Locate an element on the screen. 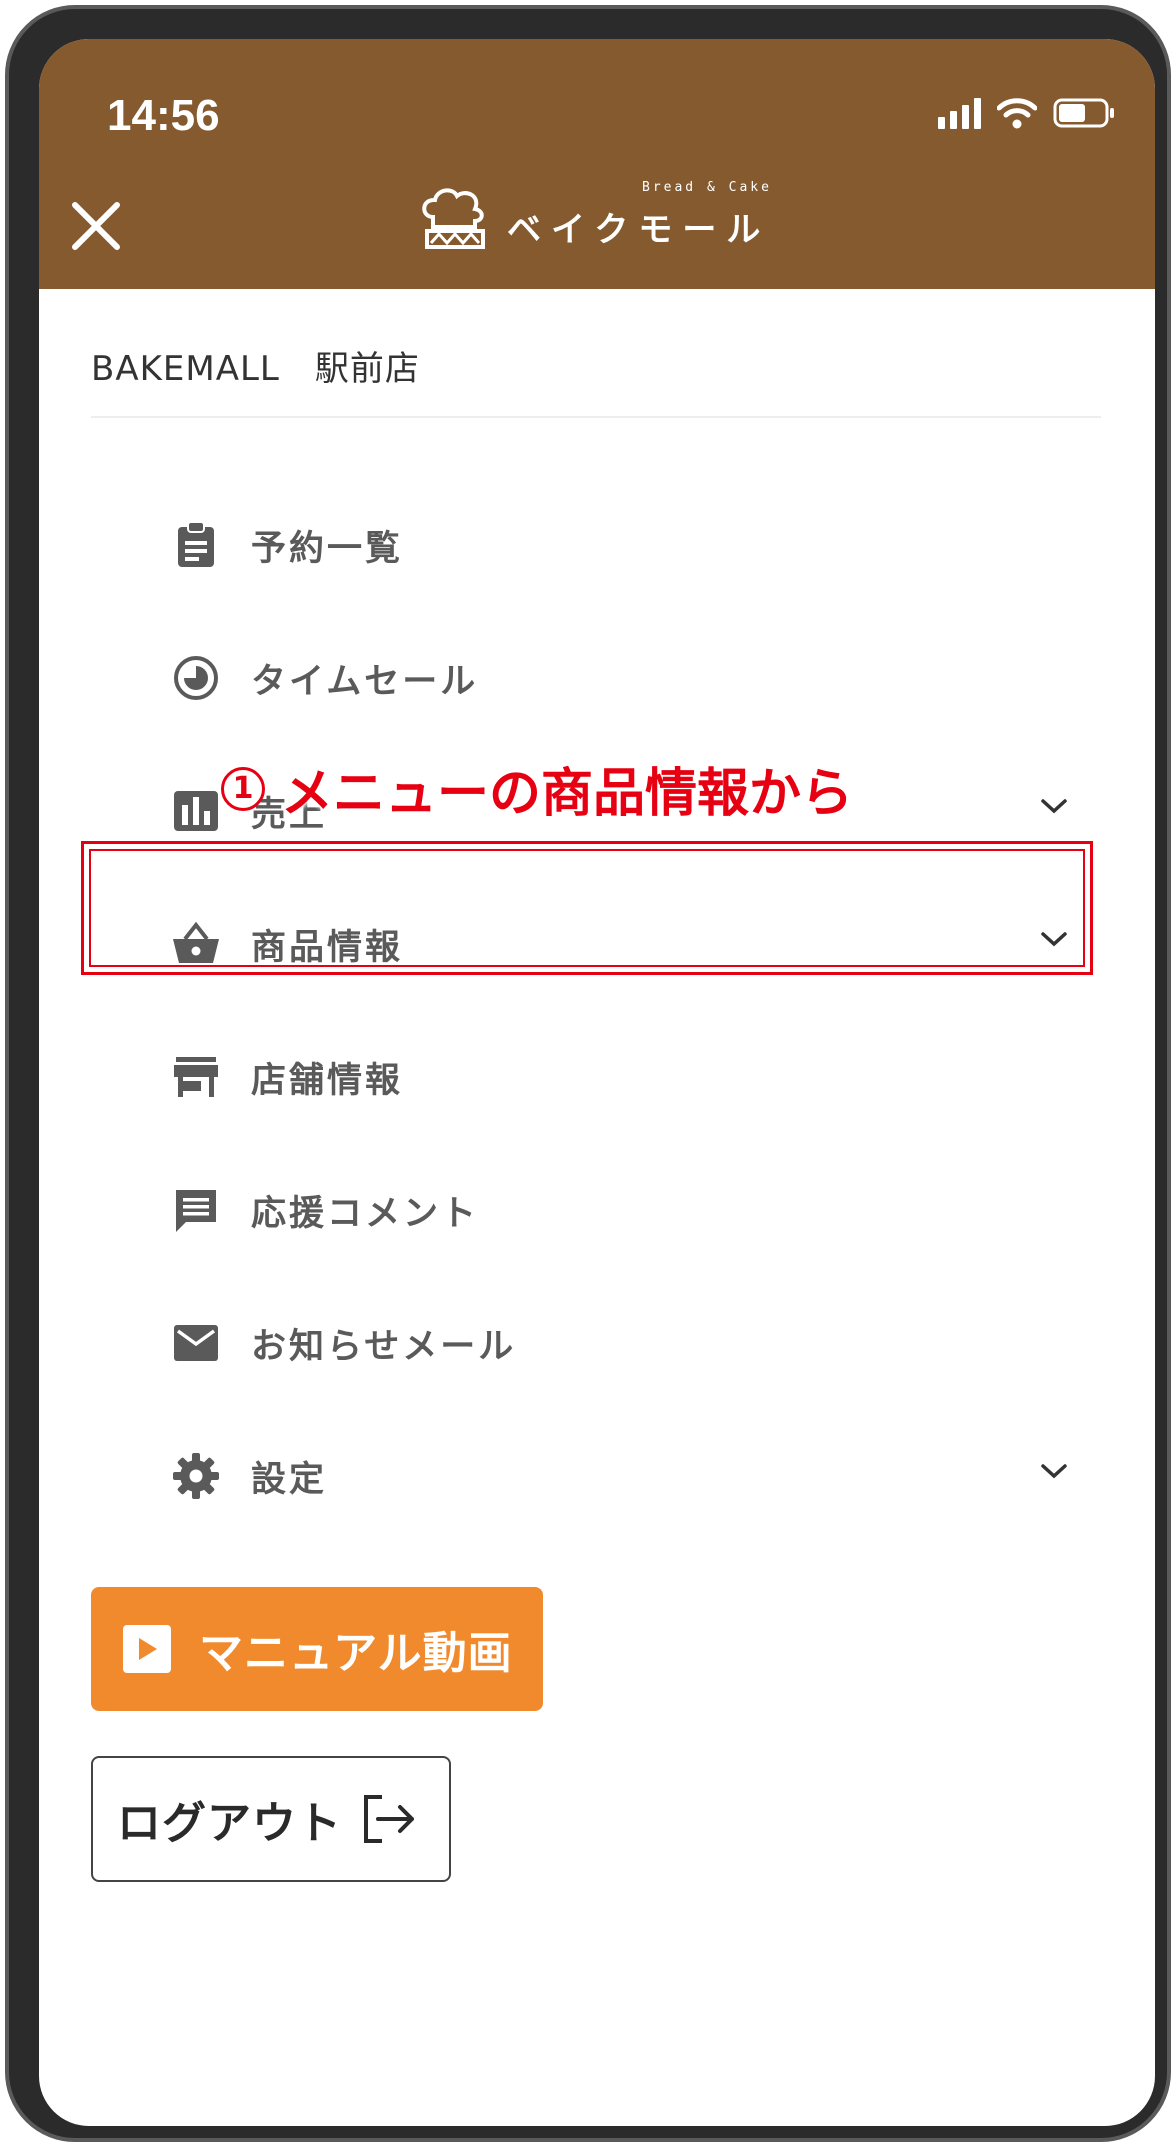 The image size is (1176, 2147). battery-icon is located at coordinates (1084, 113).